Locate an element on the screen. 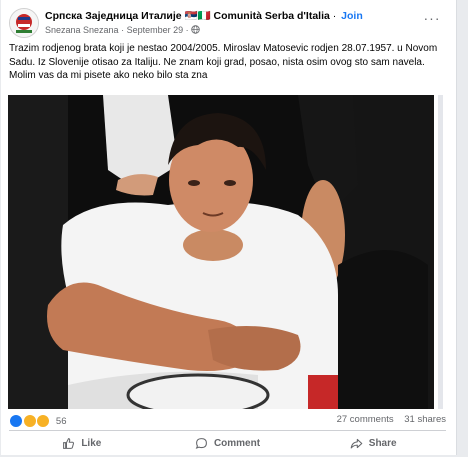 Image resolution: width=468 pixels, height=457 pixels. group-avatar is located at coordinates (24, 23).